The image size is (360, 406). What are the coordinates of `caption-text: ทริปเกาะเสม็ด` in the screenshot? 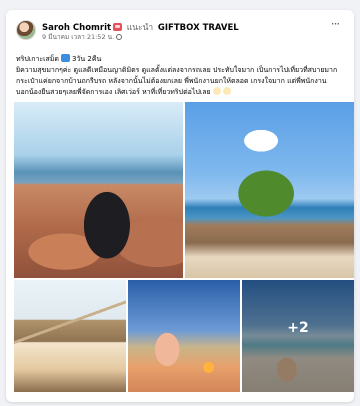 It's located at (37, 59).